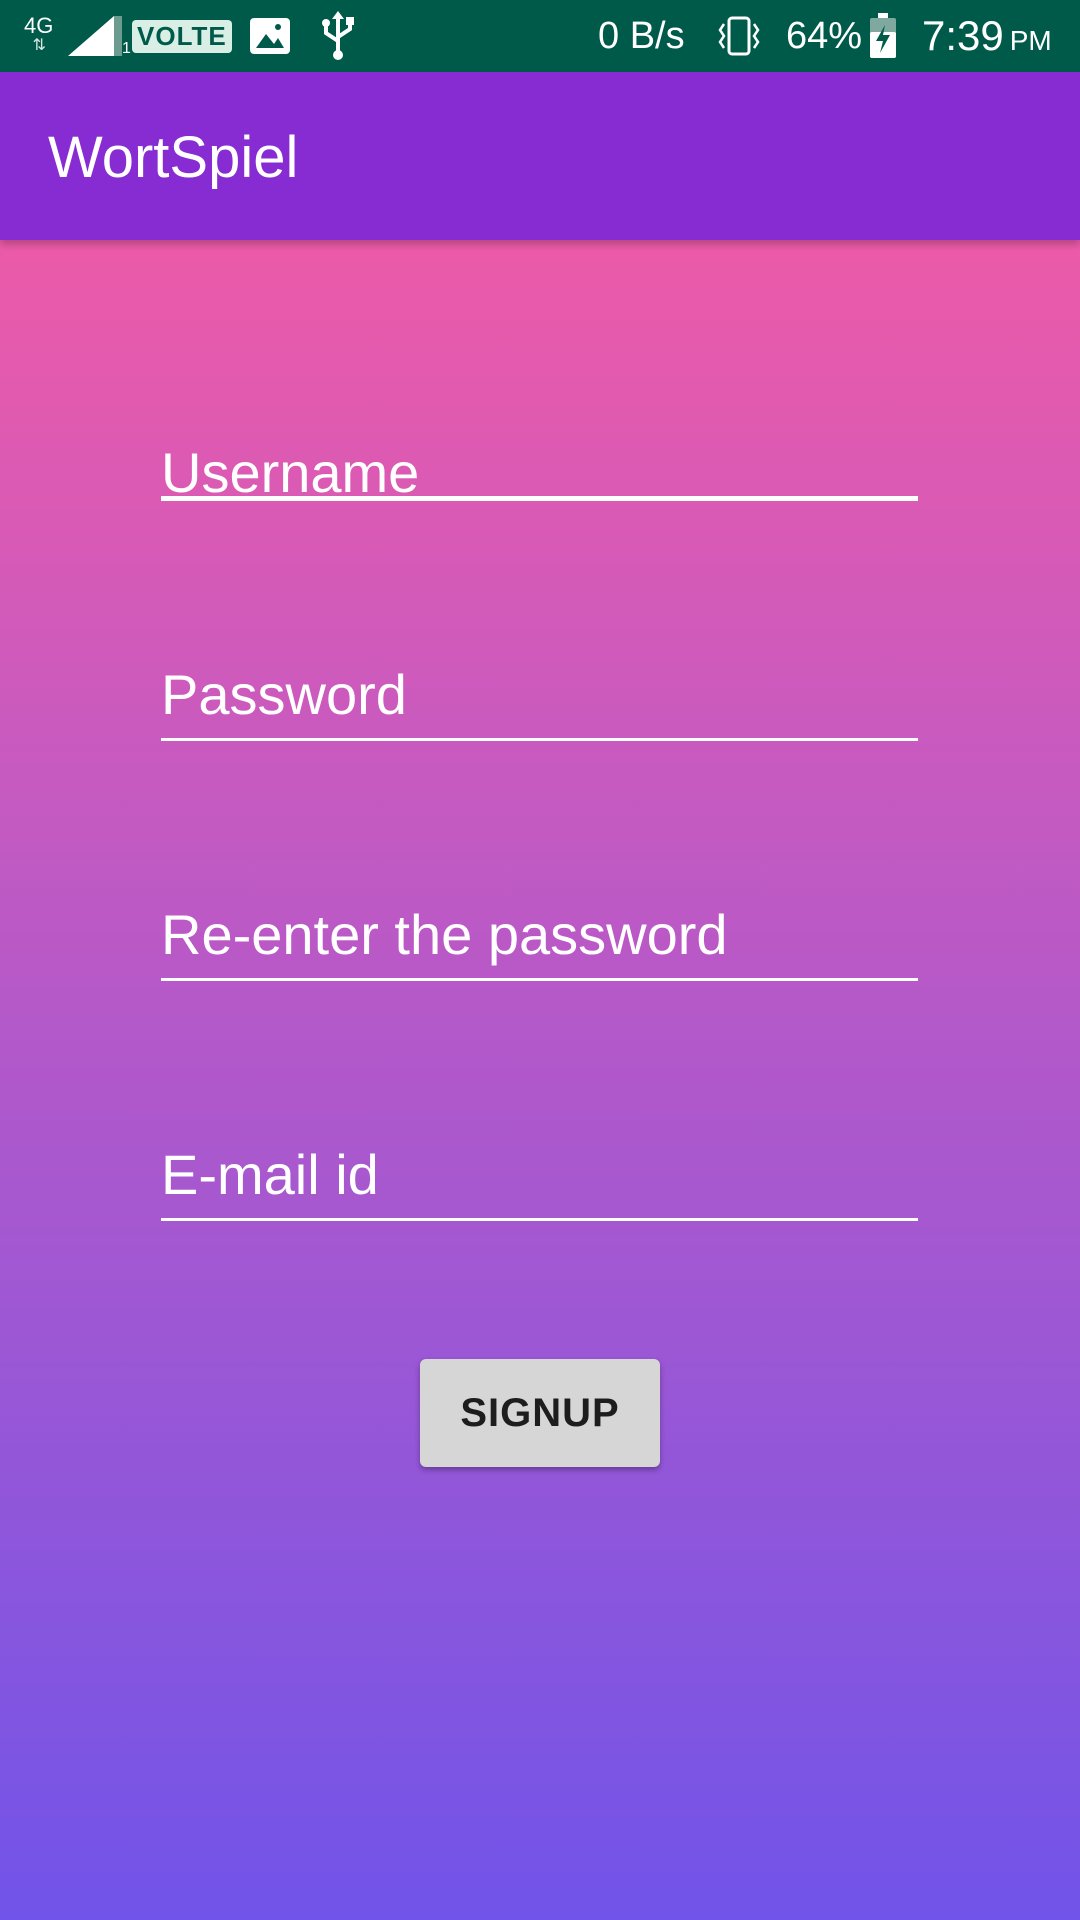  I want to click on email-hint: E-mail id, so click(270, 1174).